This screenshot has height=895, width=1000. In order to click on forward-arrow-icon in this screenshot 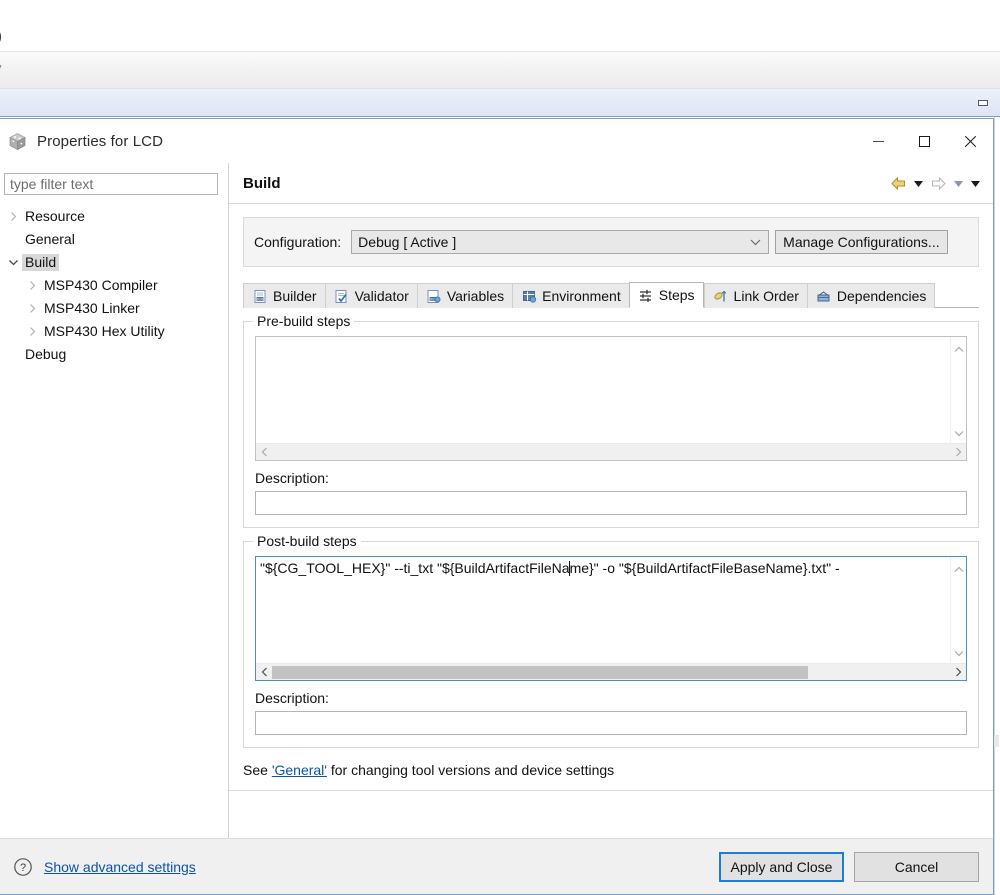, I will do `click(938, 183)`.